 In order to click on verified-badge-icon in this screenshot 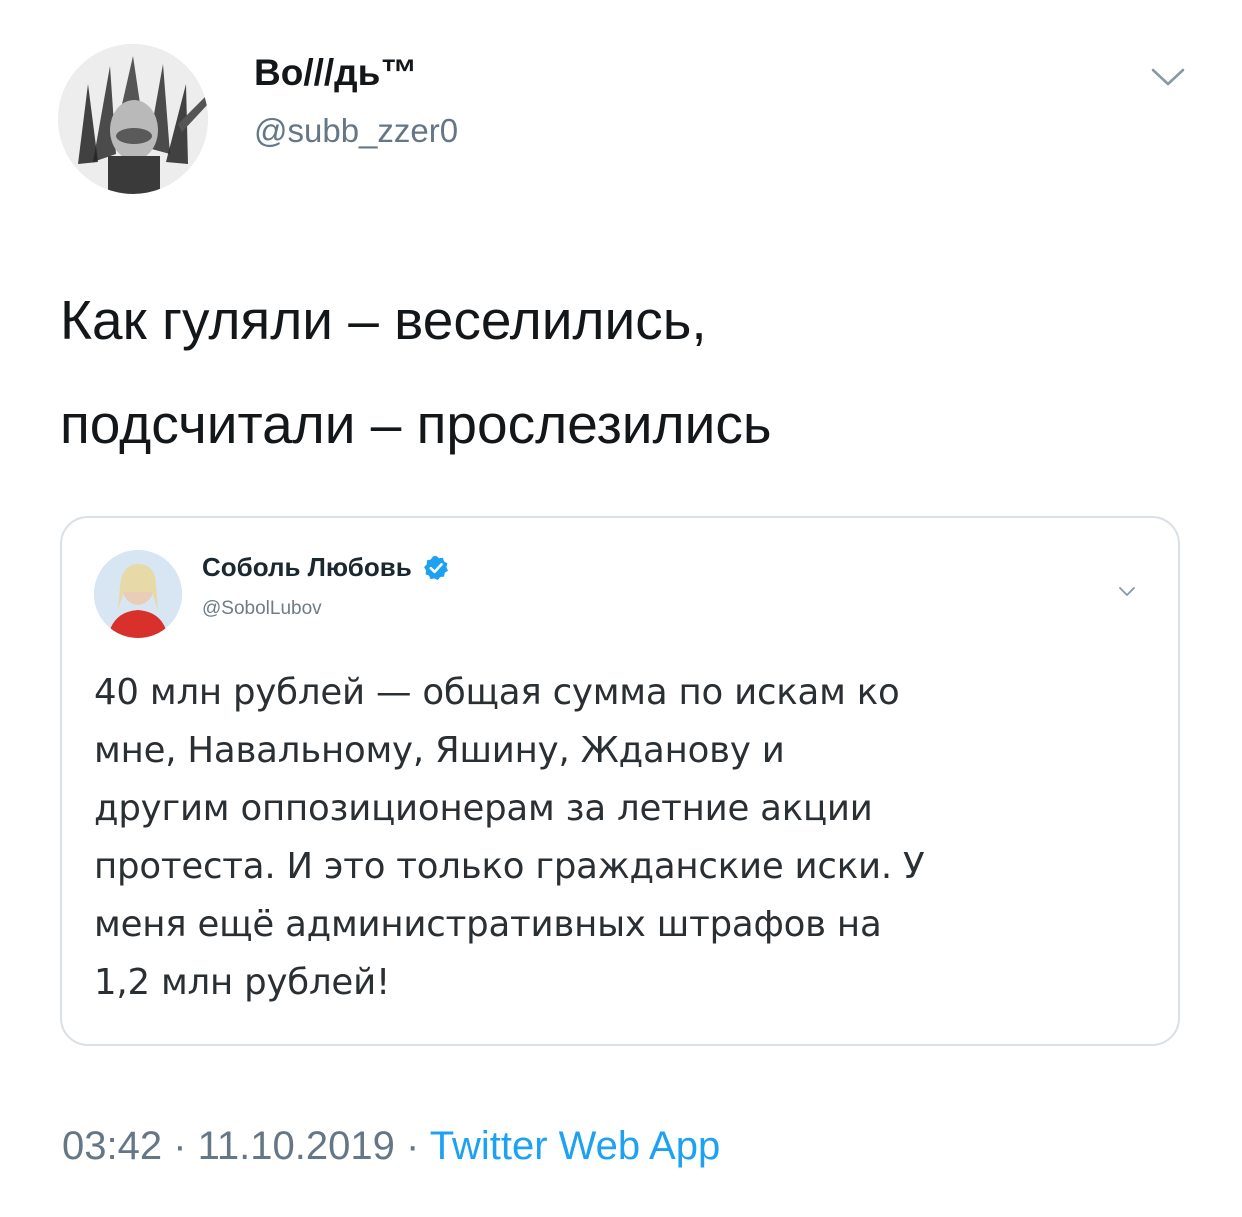, I will do `click(435, 567)`.